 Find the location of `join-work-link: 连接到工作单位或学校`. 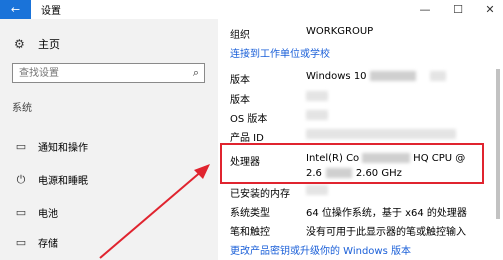

join-work-link: 连接到工作单位或学校 is located at coordinates (280, 52).